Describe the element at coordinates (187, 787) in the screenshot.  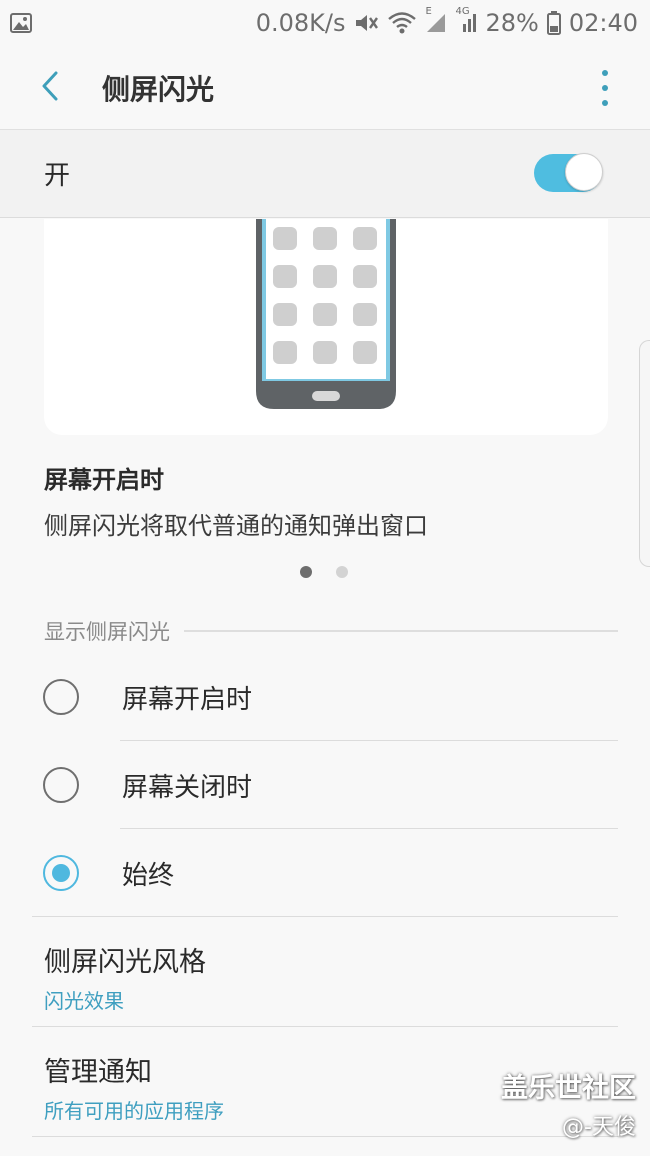
I see `option-label: 屏幕关闭时` at that location.